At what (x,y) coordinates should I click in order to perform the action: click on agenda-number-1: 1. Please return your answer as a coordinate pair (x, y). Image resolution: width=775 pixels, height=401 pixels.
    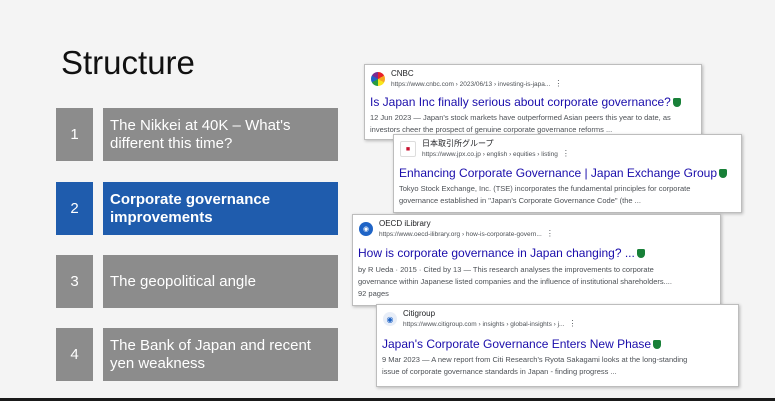
    Looking at the image, I should click on (74, 134).